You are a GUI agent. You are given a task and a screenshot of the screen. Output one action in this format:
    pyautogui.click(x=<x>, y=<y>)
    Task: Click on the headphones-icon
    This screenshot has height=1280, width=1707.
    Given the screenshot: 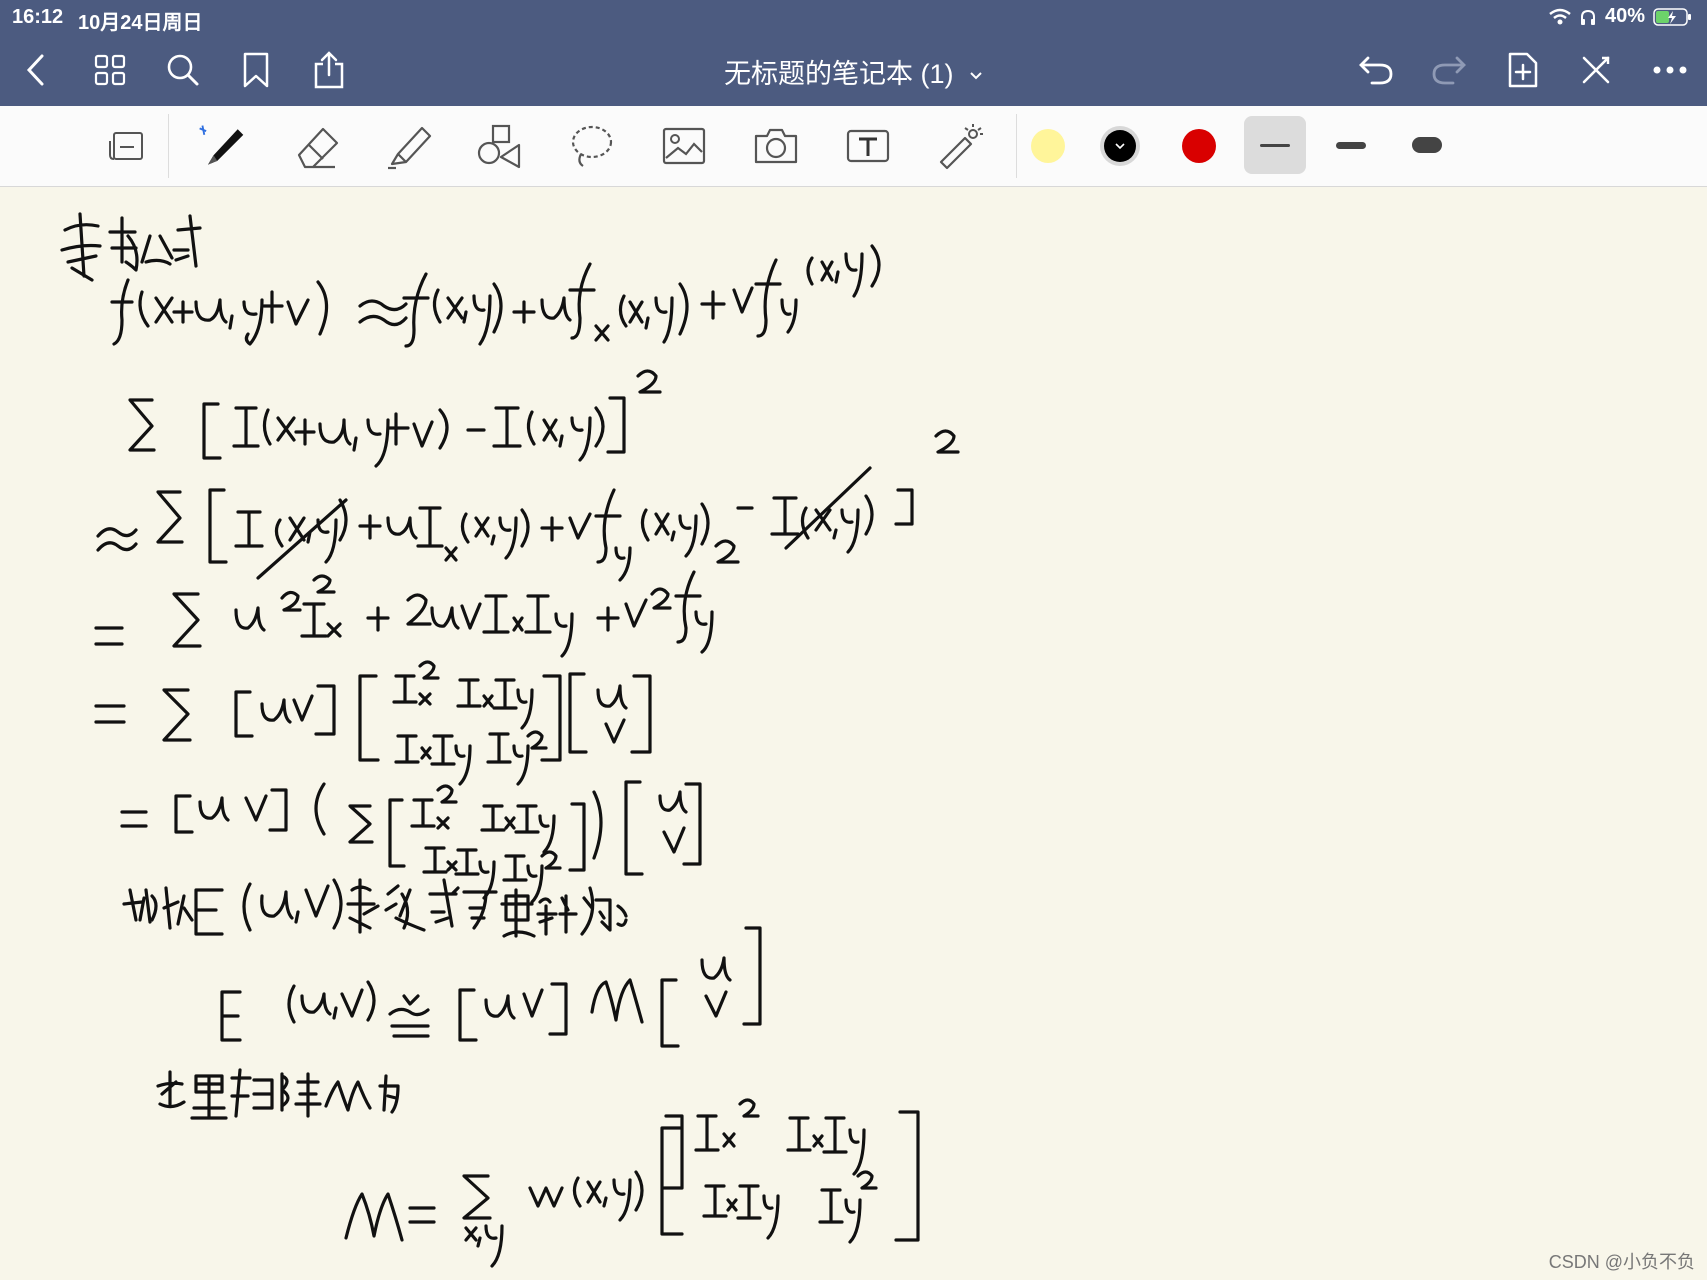 What is the action you would take?
    pyautogui.click(x=1587, y=17)
    